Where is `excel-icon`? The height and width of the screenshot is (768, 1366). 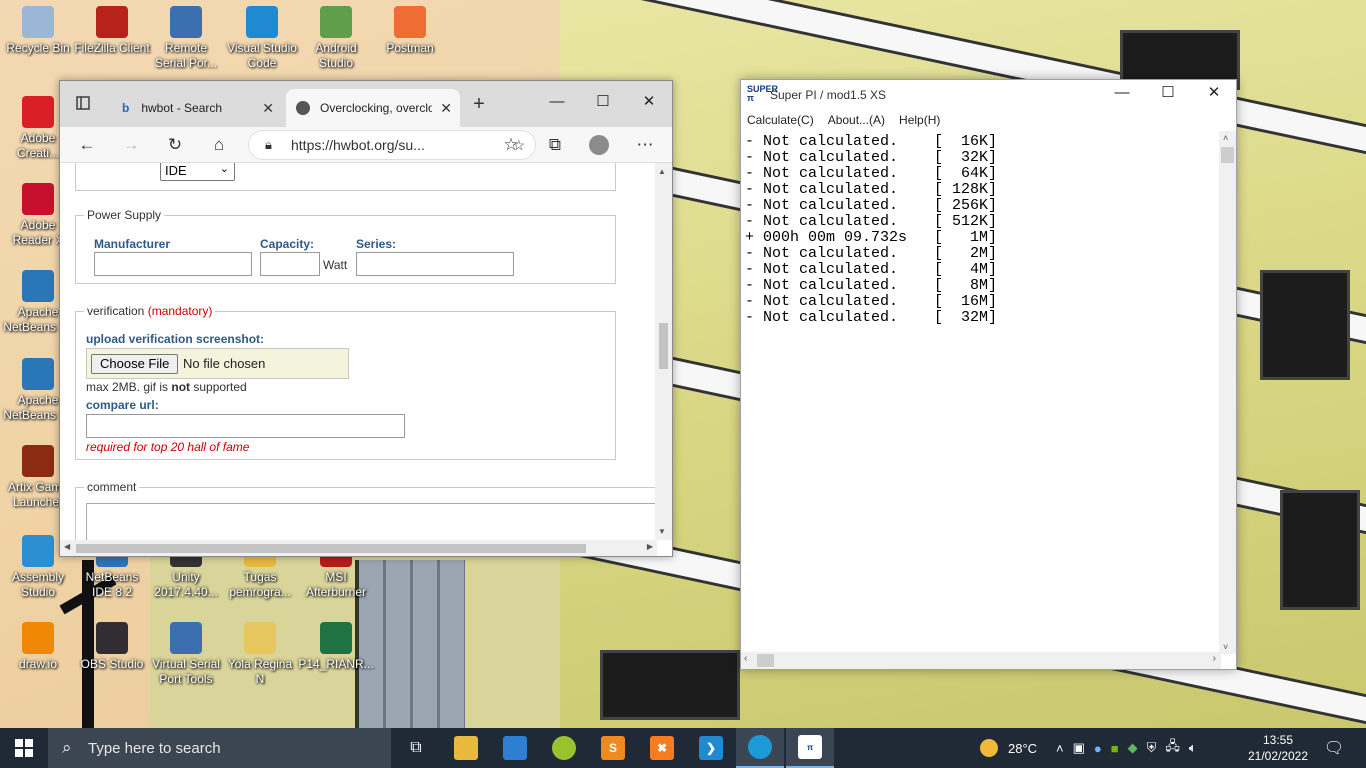 excel-icon is located at coordinates (336, 638).